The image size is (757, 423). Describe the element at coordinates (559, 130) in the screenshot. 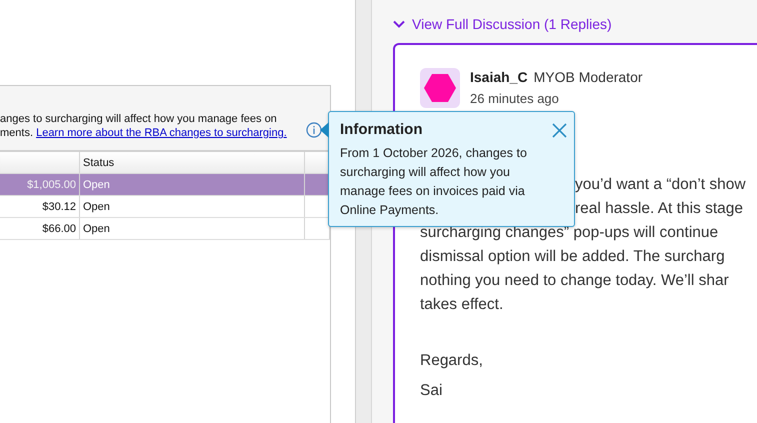

I see `close-icon` at that location.